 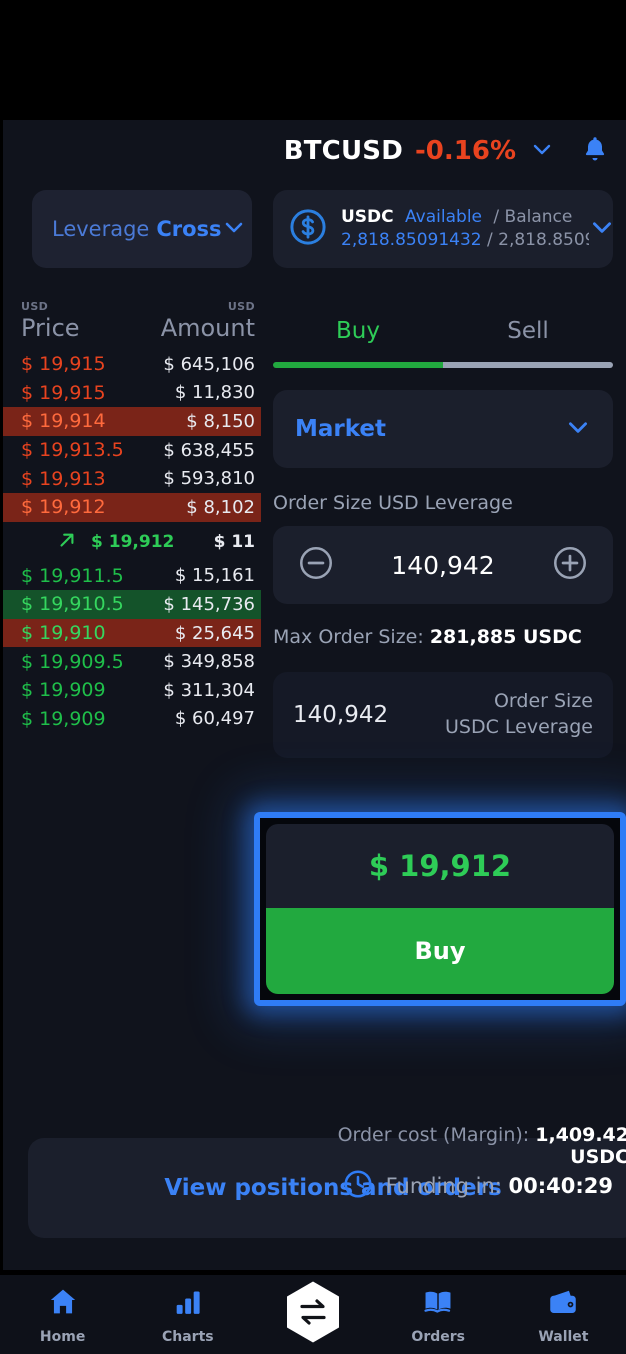 I want to click on leverage-label: Leverage, so click(x=101, y=229).